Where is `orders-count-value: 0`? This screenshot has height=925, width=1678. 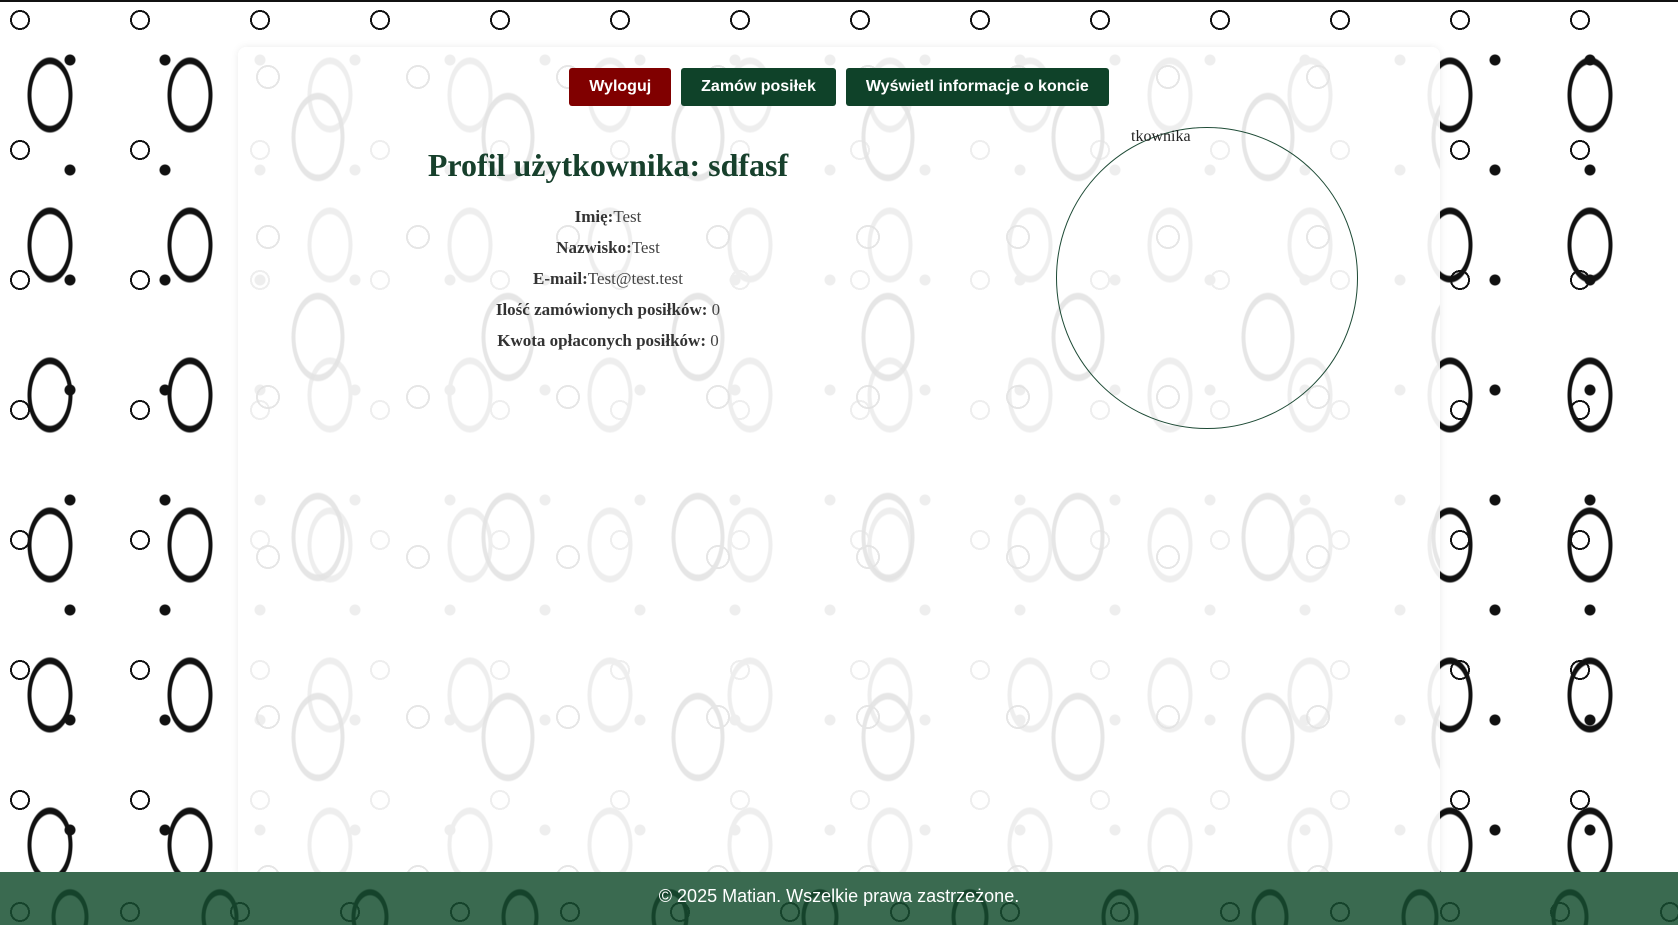
orders-count-value: 0 is located at coordinates (716, 309).